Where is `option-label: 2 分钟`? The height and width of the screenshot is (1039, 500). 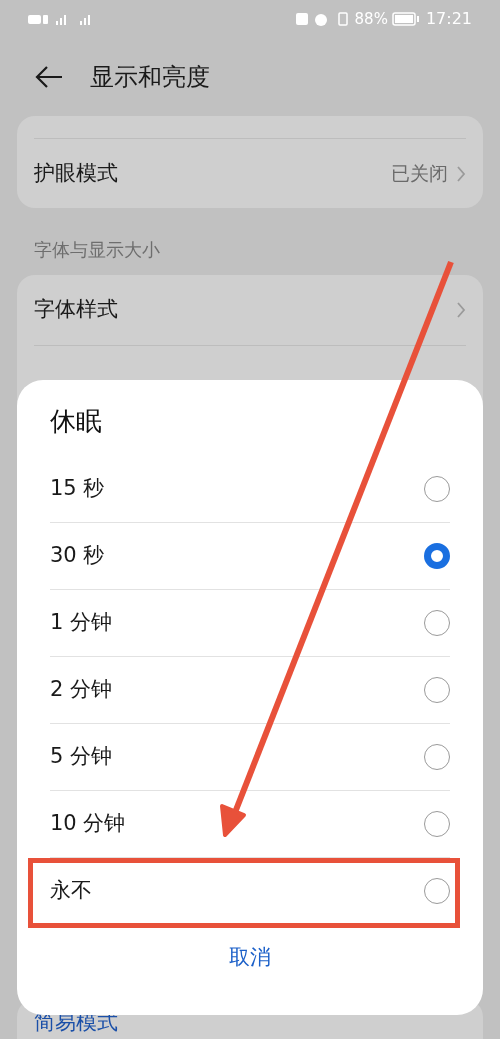 option-label: 2 分钟 is located at coordinates (82, 690).